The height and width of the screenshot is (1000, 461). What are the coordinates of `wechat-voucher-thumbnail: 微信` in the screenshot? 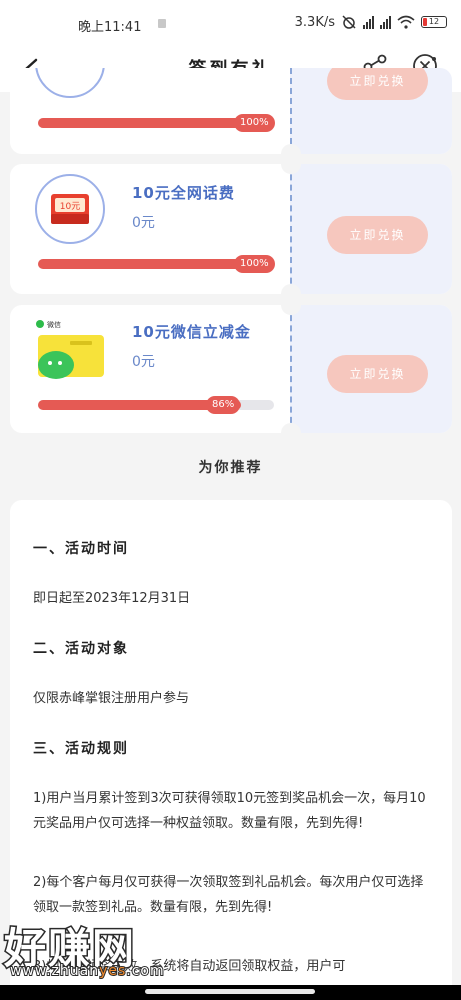 It's located at (70, 348).